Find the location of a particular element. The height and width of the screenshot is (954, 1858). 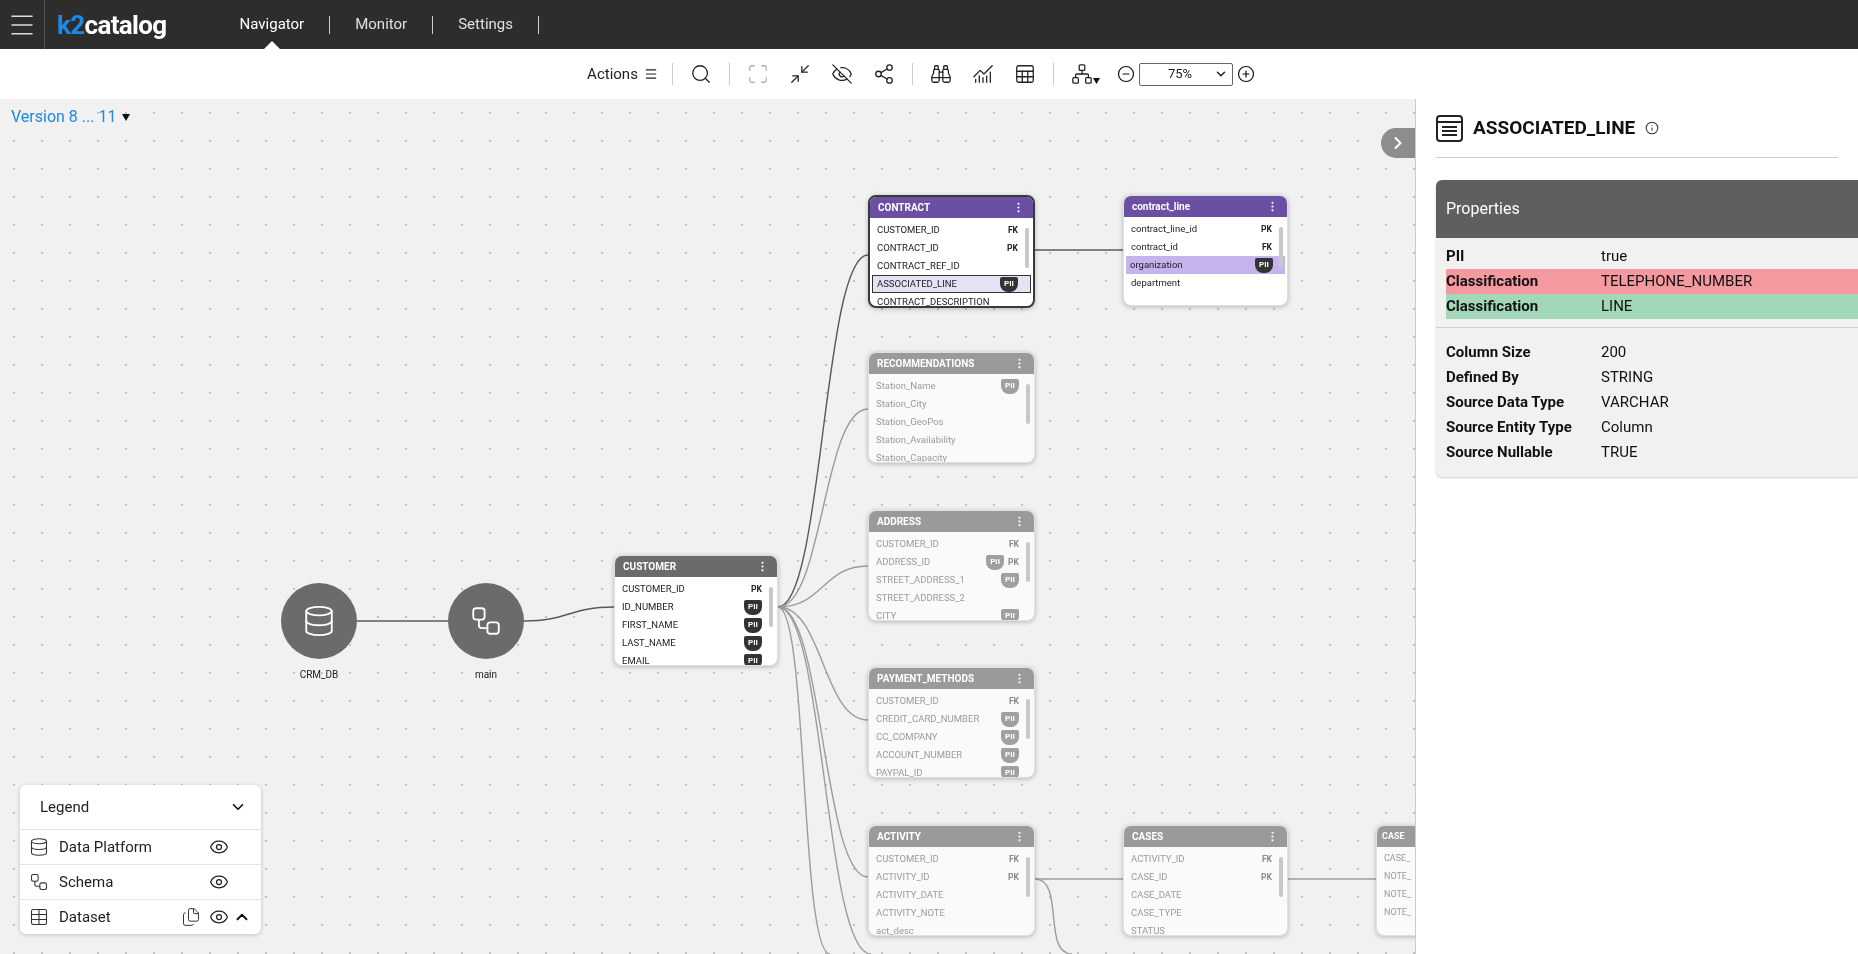

table-title: contract_line is located at coordinates (1161, 207).